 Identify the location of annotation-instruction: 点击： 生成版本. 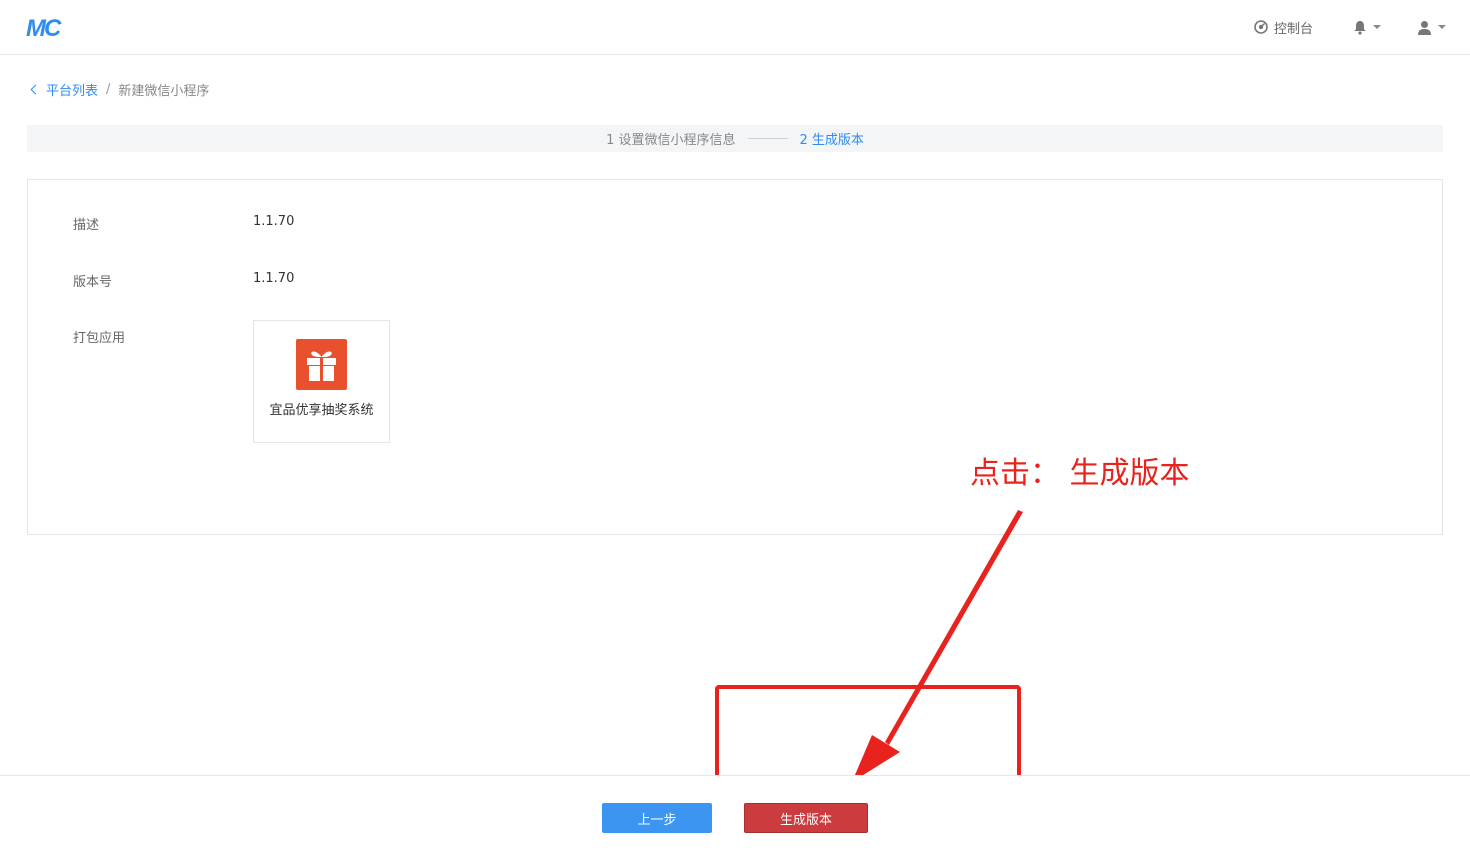
(1080, 473).